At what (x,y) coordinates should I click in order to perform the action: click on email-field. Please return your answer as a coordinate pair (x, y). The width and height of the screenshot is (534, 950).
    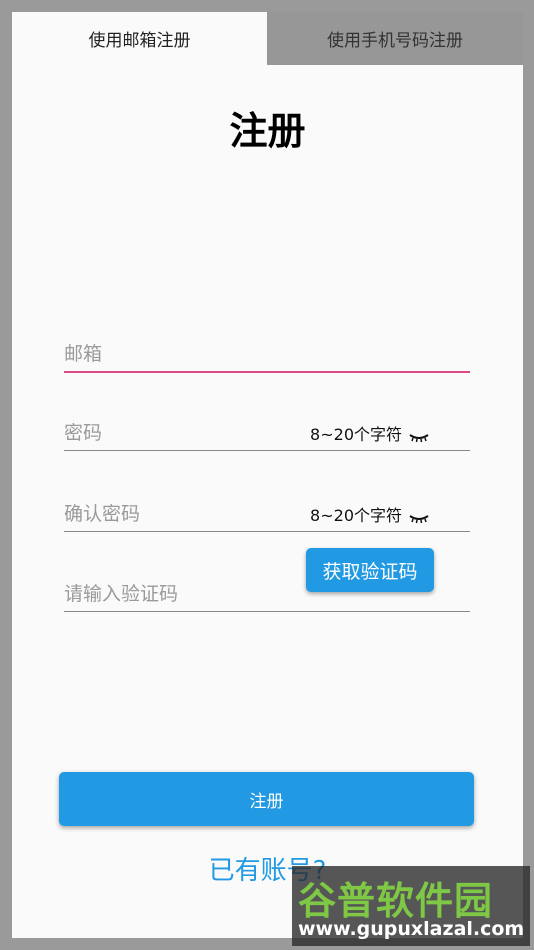
    Looking at the image, I should click on (267, 352).